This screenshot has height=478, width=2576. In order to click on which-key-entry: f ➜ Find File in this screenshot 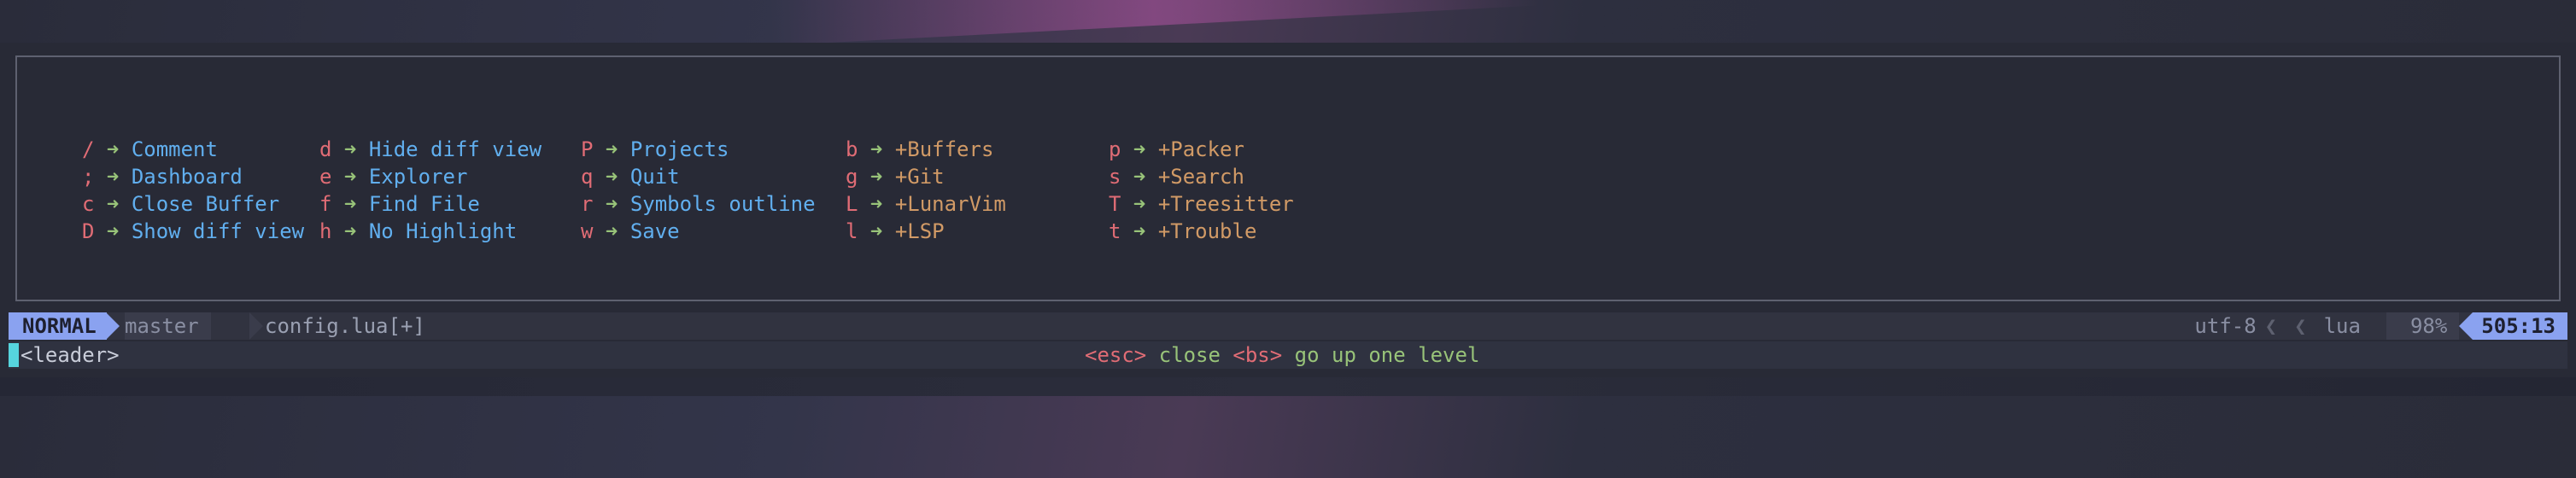, I will do `click(430, 204)`.